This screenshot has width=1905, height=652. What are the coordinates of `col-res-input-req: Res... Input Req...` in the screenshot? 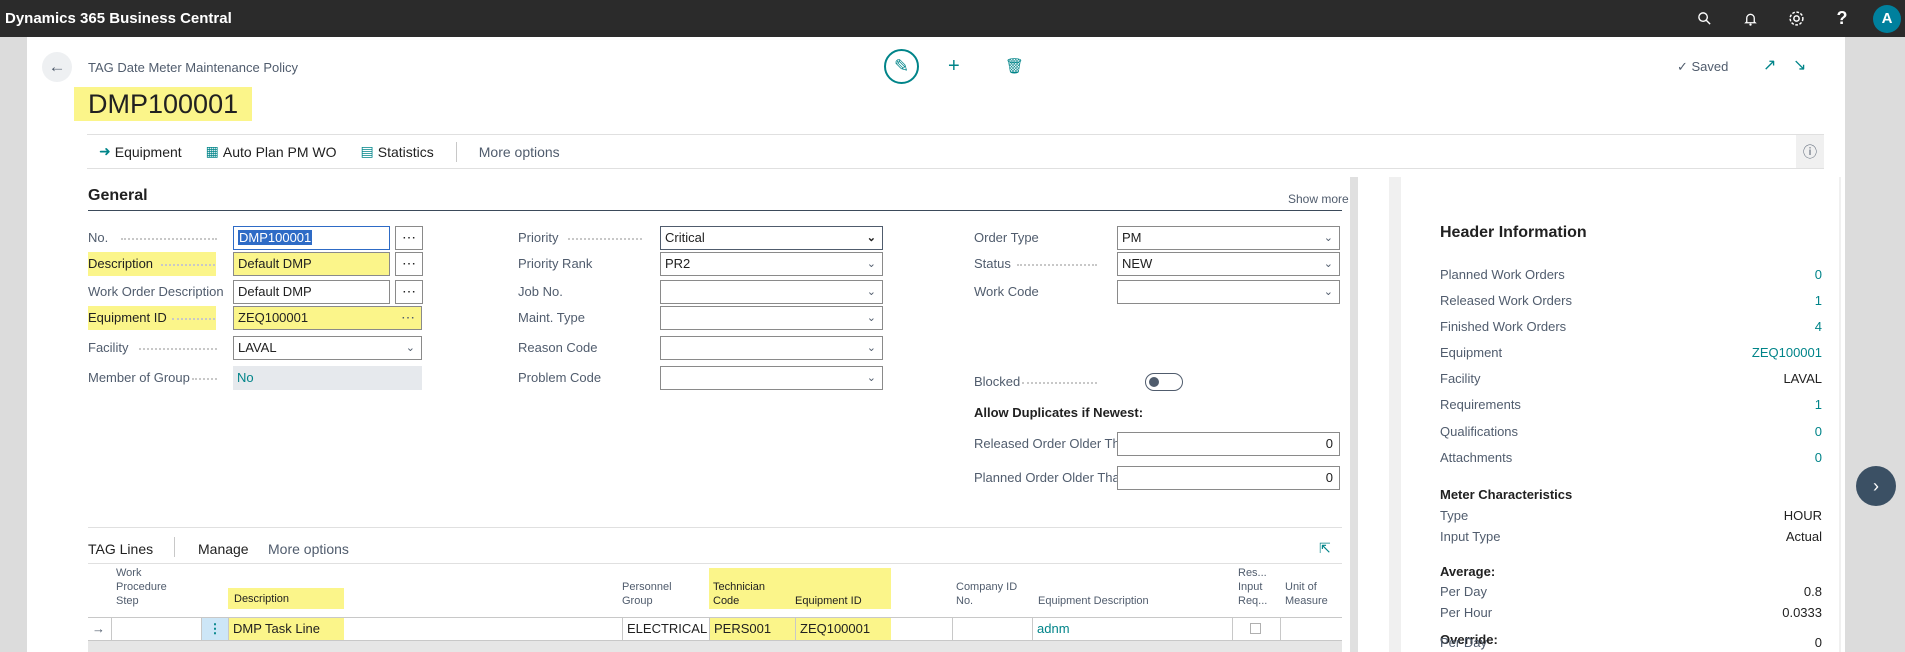 It's located at (1252, 587).